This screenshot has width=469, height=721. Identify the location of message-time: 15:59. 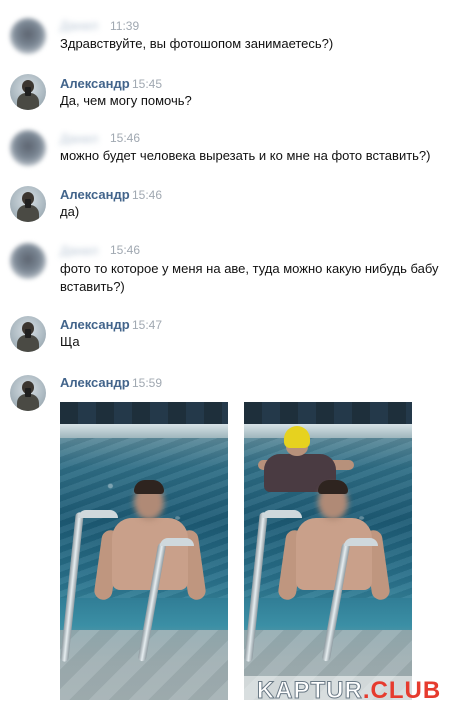
(147, 383).